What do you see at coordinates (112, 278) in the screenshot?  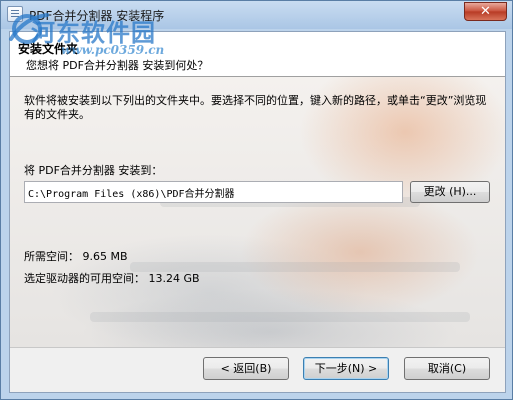 I see `space-available-text: 选定驱动器的可用空间： 13.24 GB` at bounding box center [112, 278].